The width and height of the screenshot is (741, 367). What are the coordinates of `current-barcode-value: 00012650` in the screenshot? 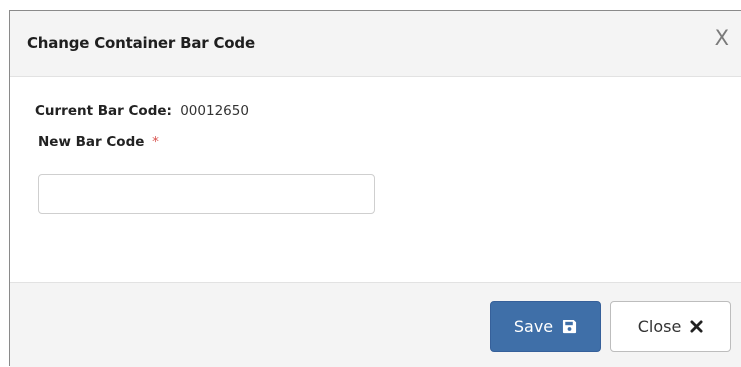 It's located at (214, 111).